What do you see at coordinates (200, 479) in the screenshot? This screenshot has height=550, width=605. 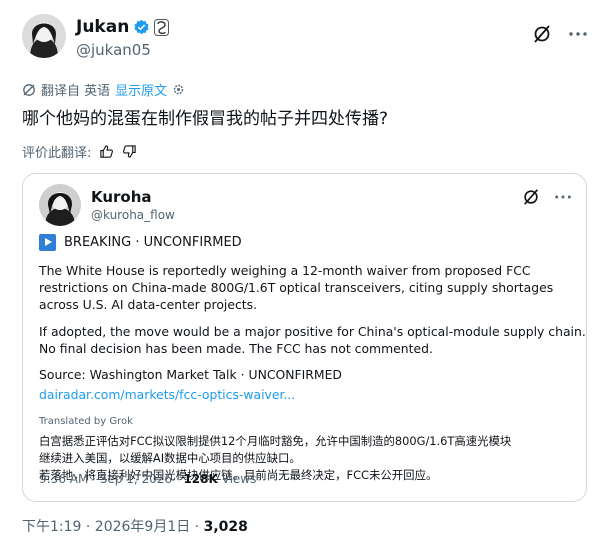 I see `quoted-views-count: 128K` at bounding box center [200, 479].